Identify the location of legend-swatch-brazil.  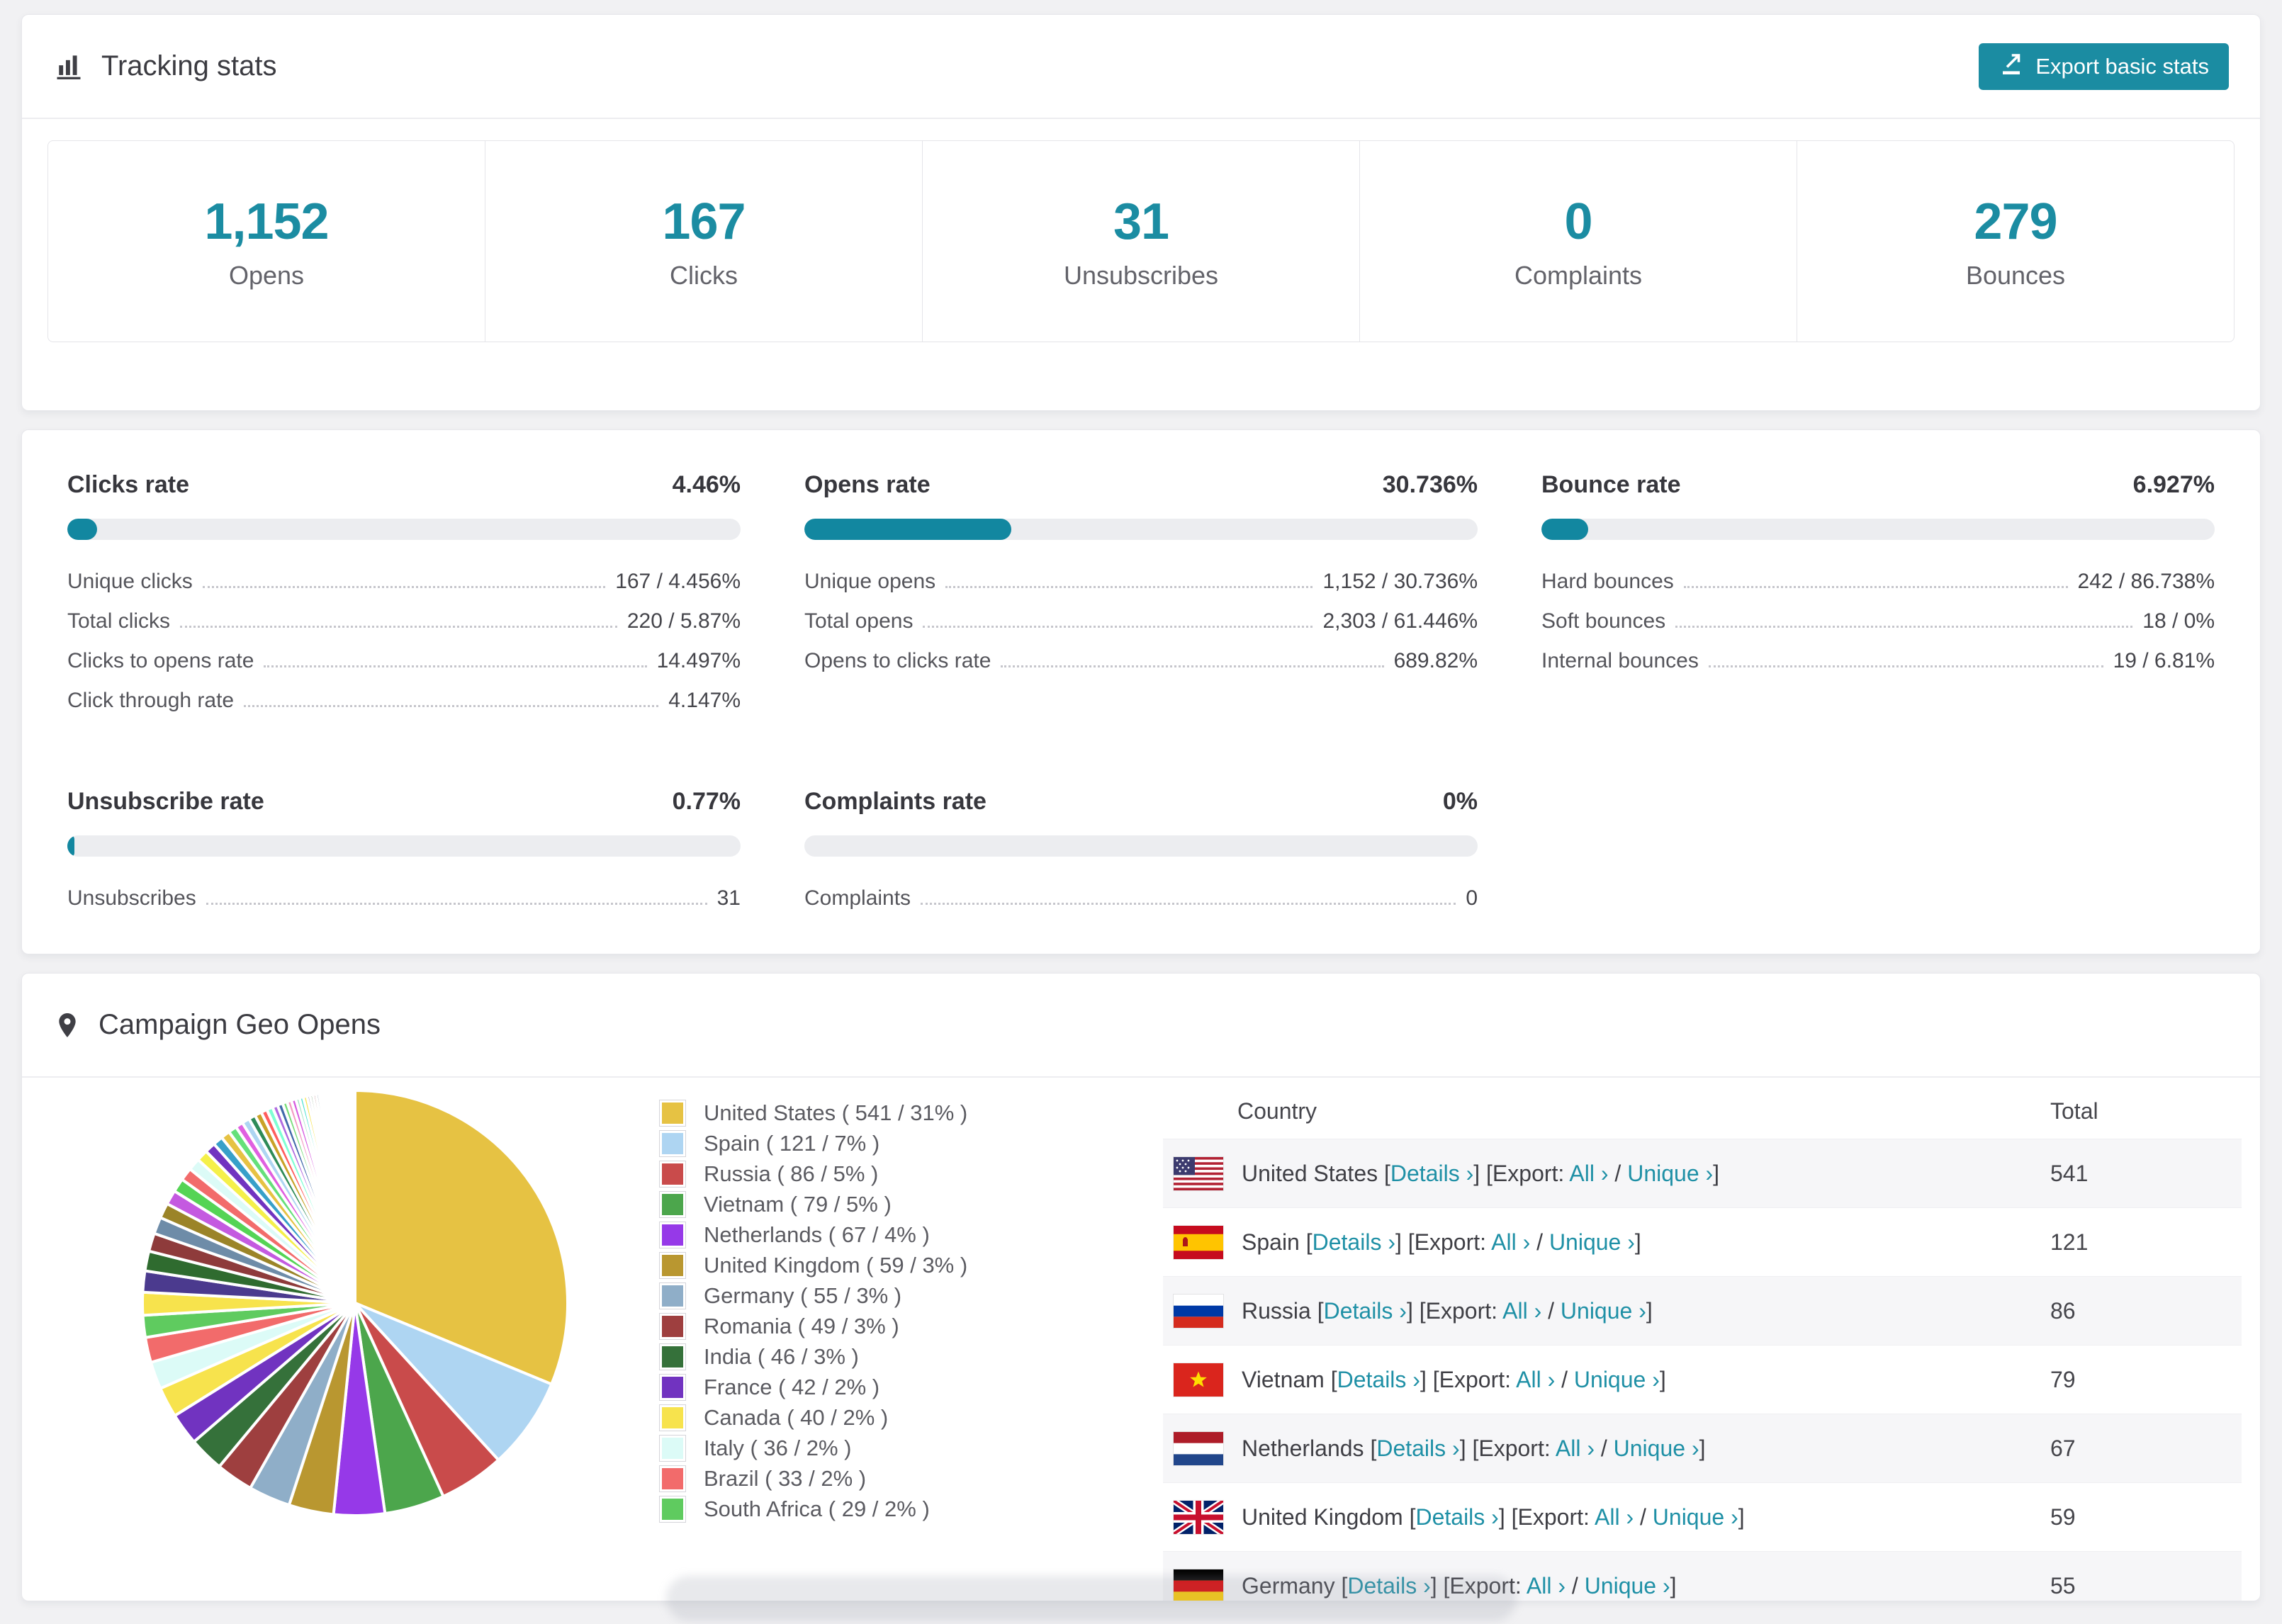
(672, 1479).